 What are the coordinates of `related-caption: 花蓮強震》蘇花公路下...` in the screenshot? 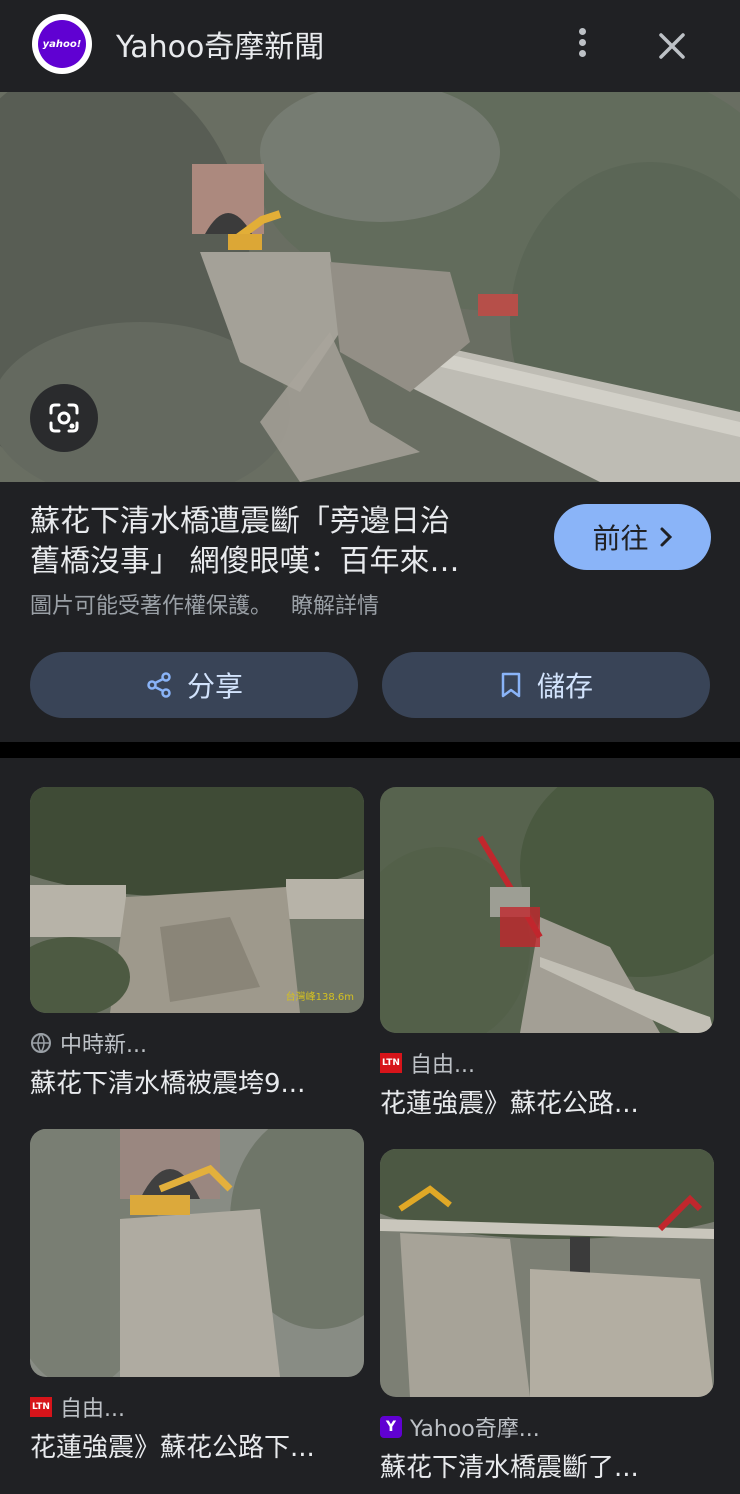 It's located at (197, 1445).